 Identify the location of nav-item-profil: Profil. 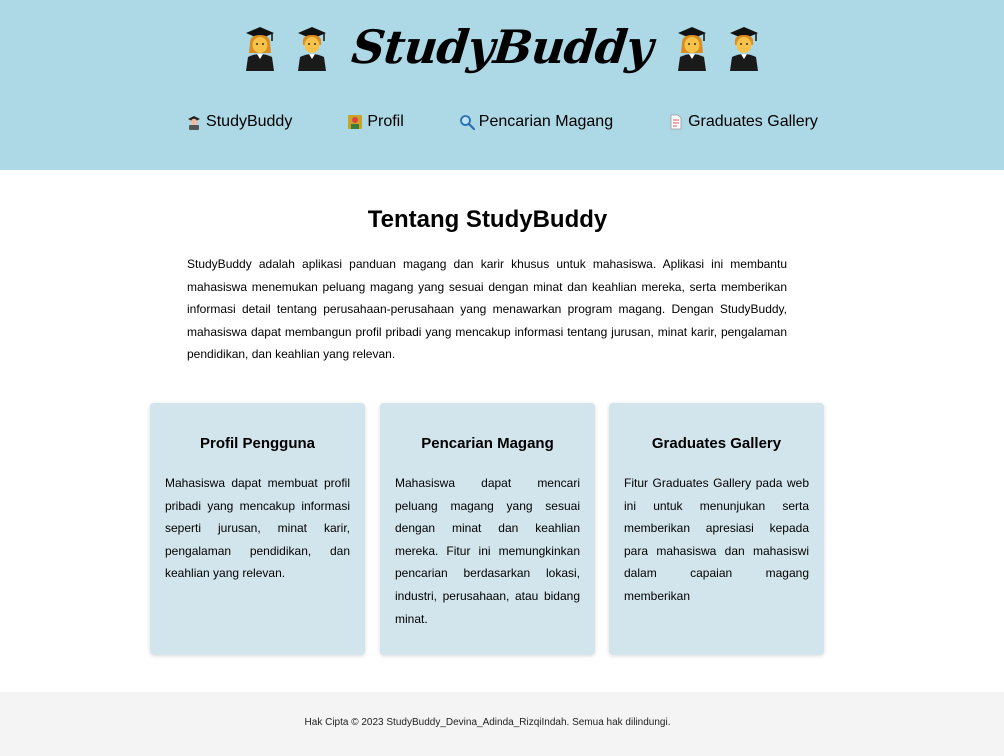
(375, 122).